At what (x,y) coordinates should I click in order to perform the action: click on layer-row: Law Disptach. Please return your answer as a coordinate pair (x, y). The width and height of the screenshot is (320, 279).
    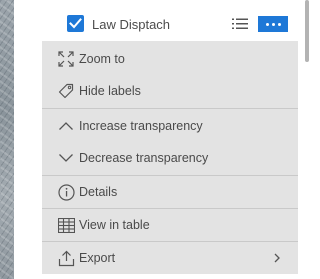
    Looking at the image, I should click on (157, 25).